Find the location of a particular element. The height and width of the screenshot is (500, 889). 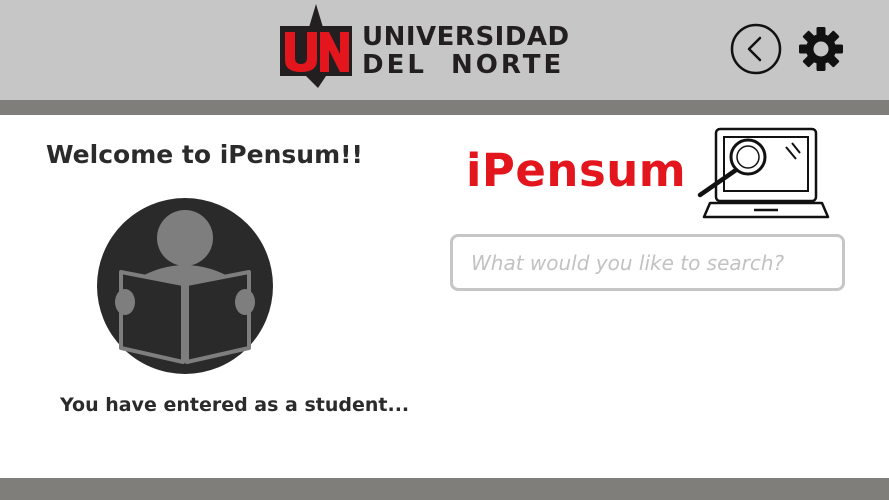

chevron-left-circle-icon is located at coordinates (756, 49).